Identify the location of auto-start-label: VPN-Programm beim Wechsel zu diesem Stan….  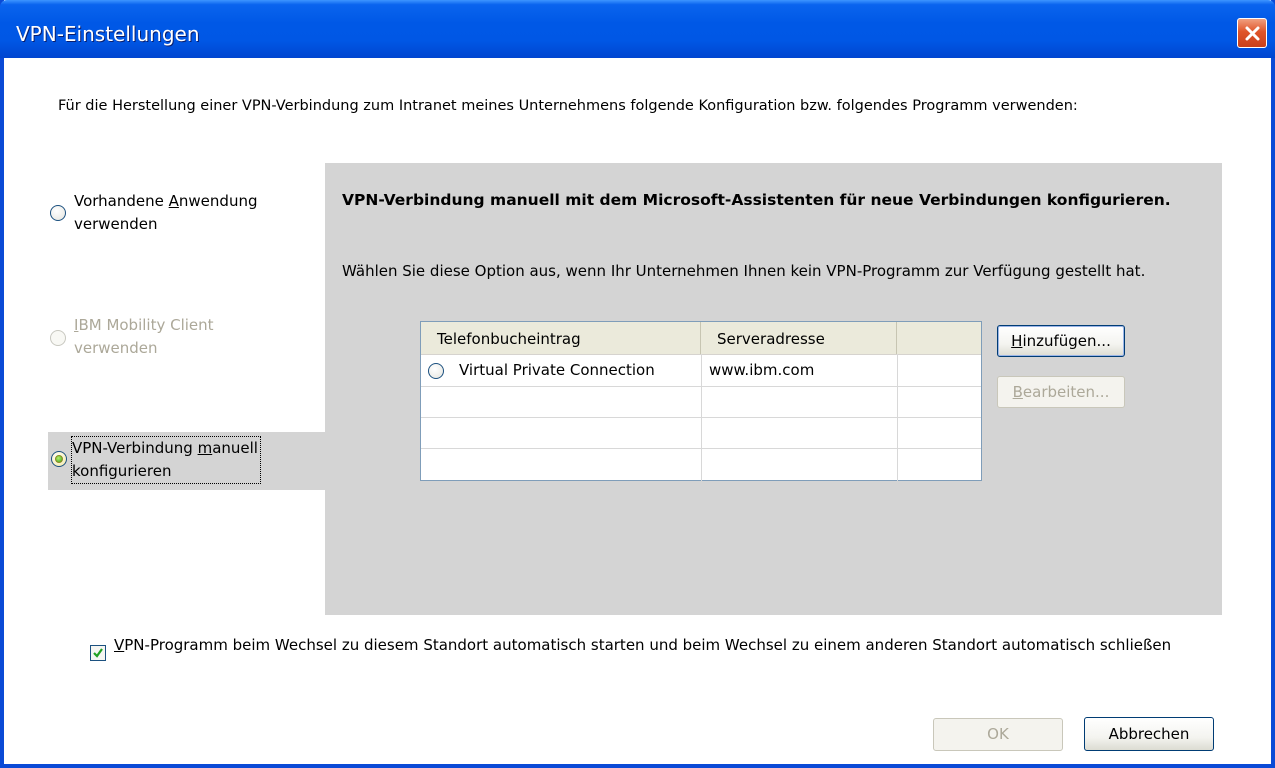
(643, 645).